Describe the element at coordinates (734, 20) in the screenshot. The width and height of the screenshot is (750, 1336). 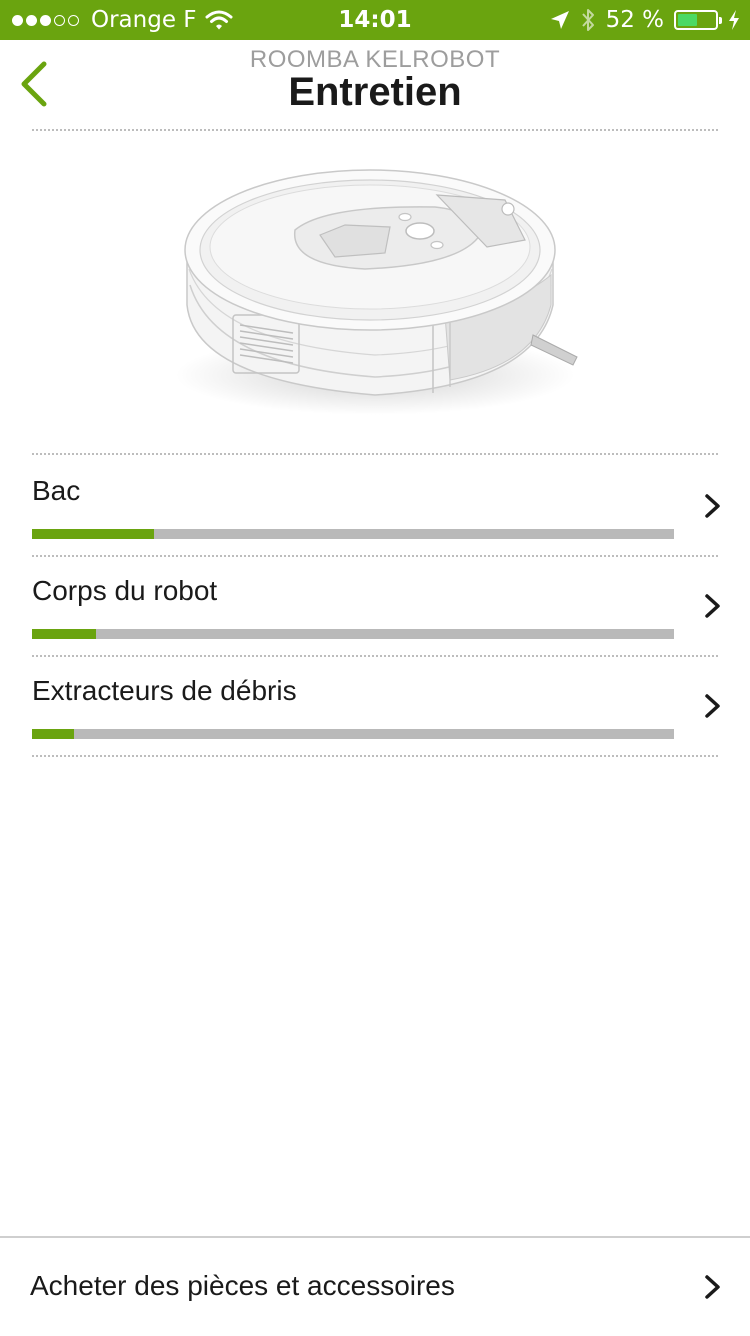
I see `charging-bolt-icon` at that location.